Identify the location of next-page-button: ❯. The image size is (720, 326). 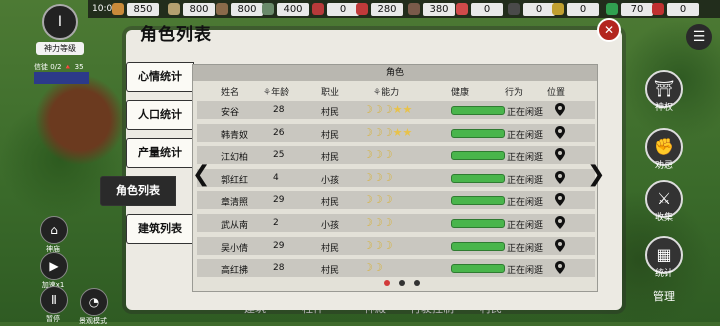
(596, 174).